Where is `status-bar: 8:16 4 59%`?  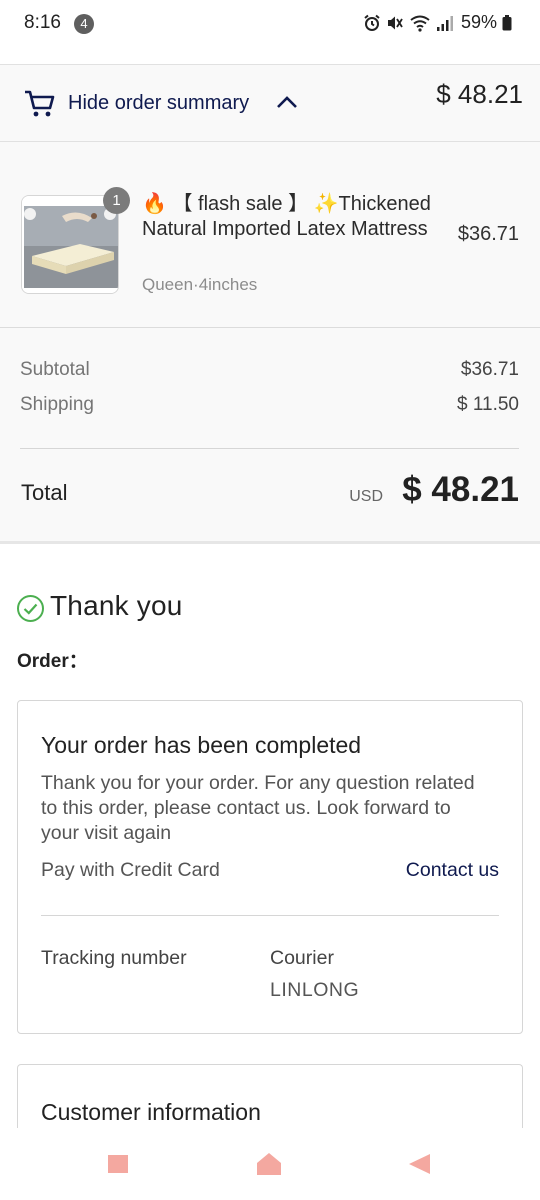 status-bar: 8:16 4 59% is located at coordinates (270, 25).